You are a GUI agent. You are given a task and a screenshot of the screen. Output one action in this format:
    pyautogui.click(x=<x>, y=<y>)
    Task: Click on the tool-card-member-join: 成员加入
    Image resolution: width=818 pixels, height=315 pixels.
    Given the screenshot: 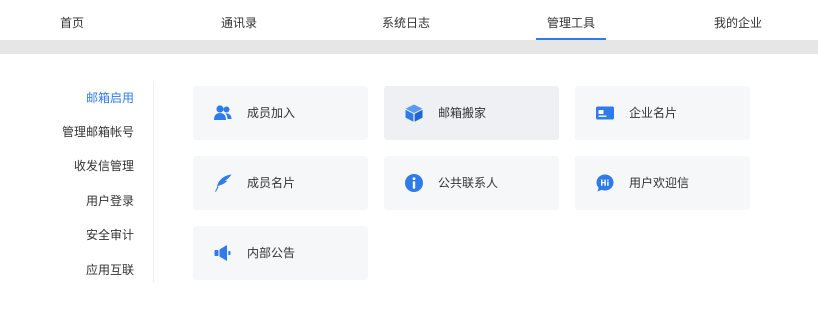 What is the action you would take?
    pyautogui.click(x=280, y=113)
    